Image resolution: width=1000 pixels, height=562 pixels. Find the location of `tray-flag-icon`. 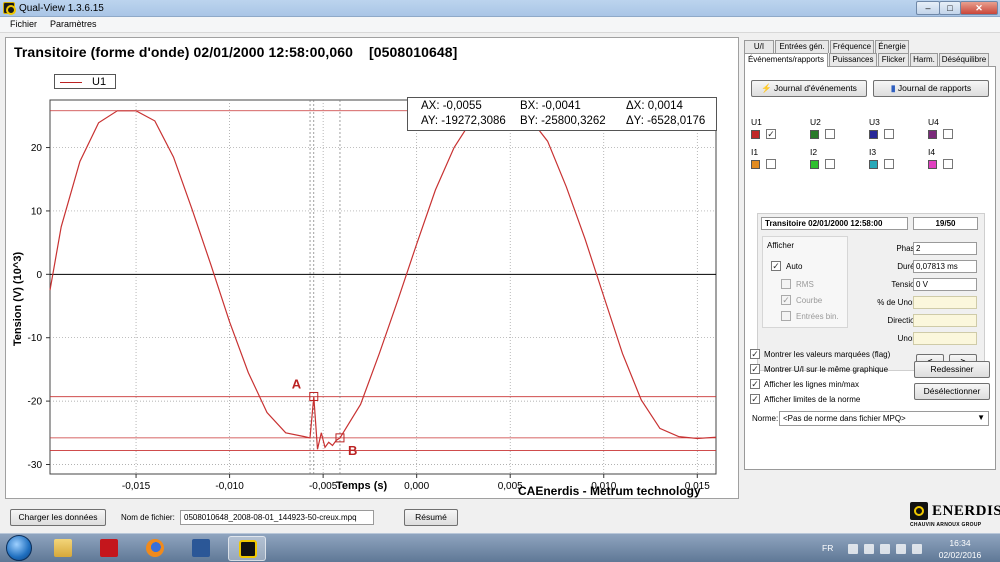

tray-flag-icon is located at coordinates (869, 549).